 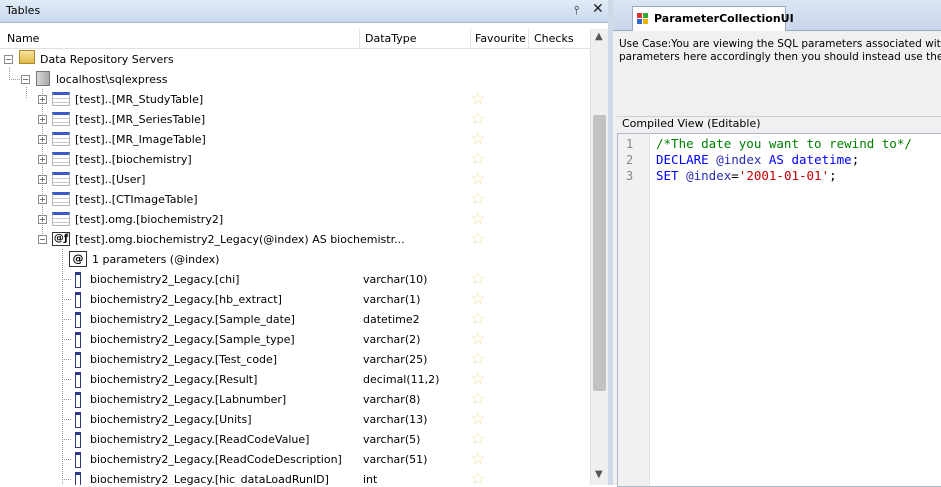 I want to click on tree-scrollbar: ▲ ▼, so click(x=599, y=257).